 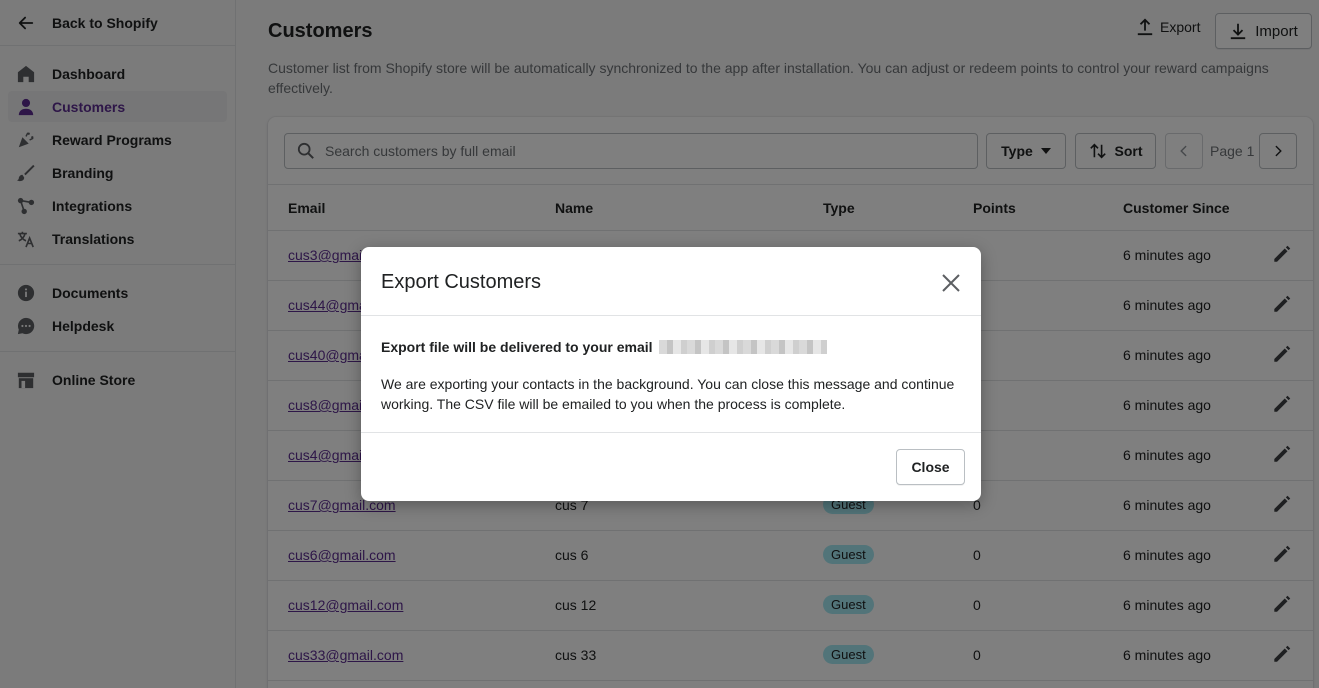 What do you see at coordinates (671, 281) in the screenshot?
I see `modal-header: Export Customers` at bounding box center [671, 281].